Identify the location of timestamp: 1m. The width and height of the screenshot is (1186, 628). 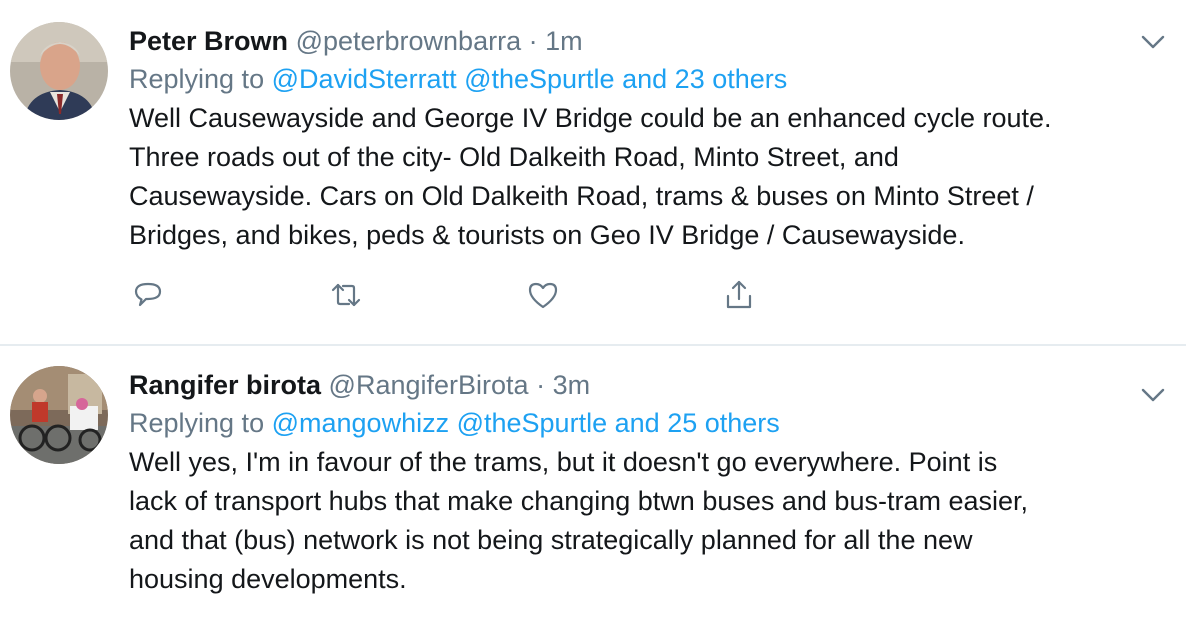
(564, 41).